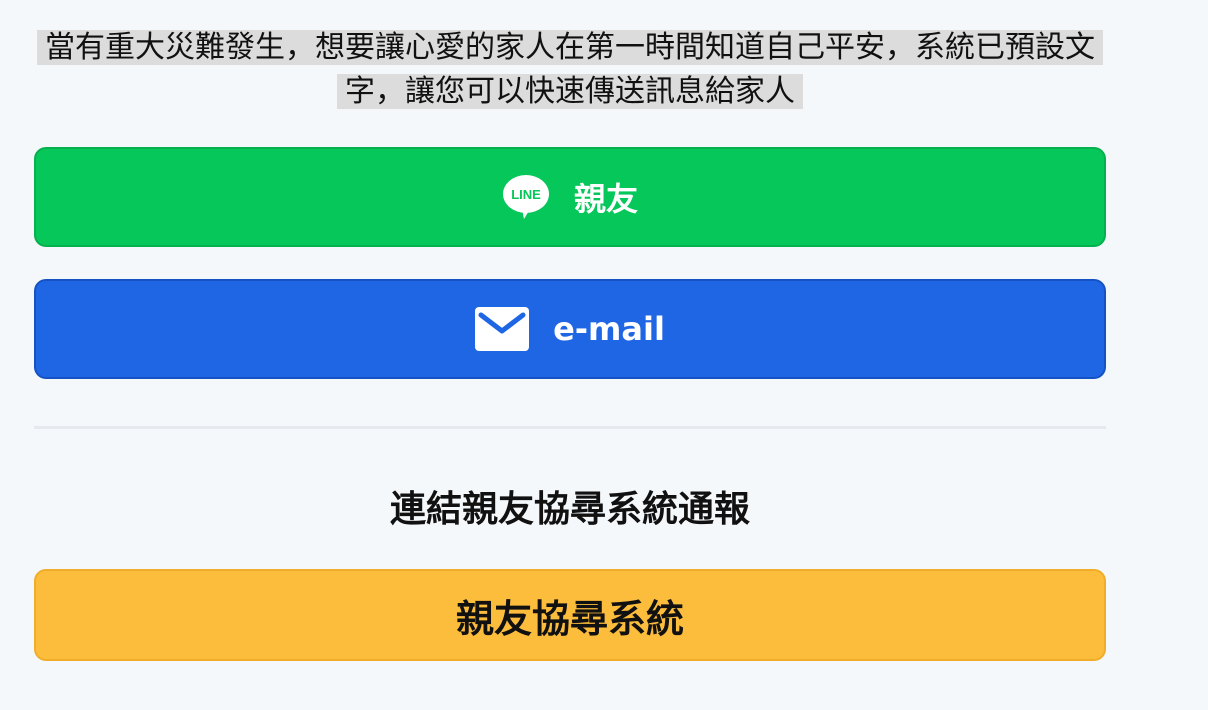 The height and width of the screenshot is (710, 1208). I want to click on mail-icon, so click(502, 329).